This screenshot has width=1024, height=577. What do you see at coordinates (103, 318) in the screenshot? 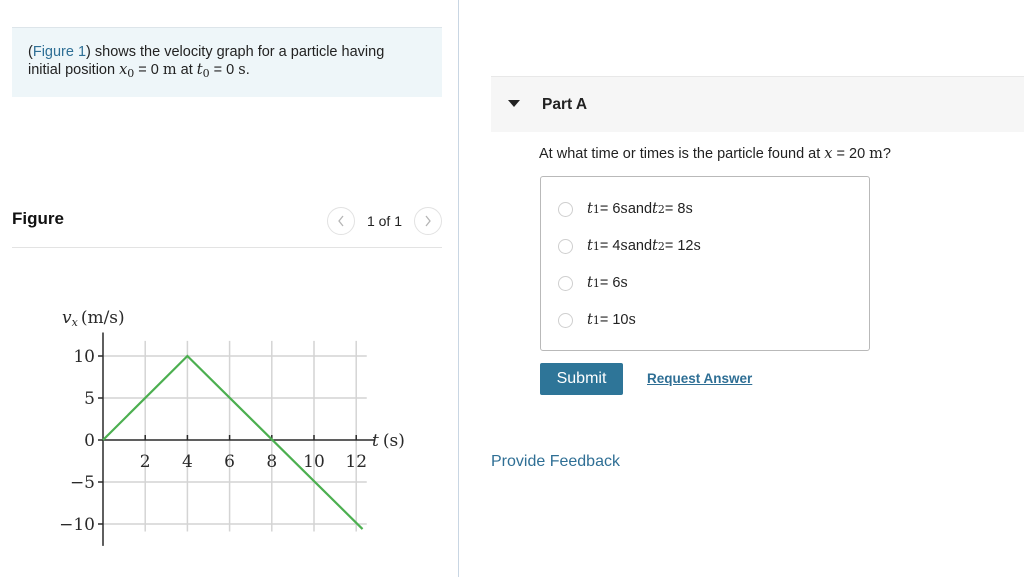
I see `y-axis-label-unit: (m/s)` at bounding box center [103, 318].